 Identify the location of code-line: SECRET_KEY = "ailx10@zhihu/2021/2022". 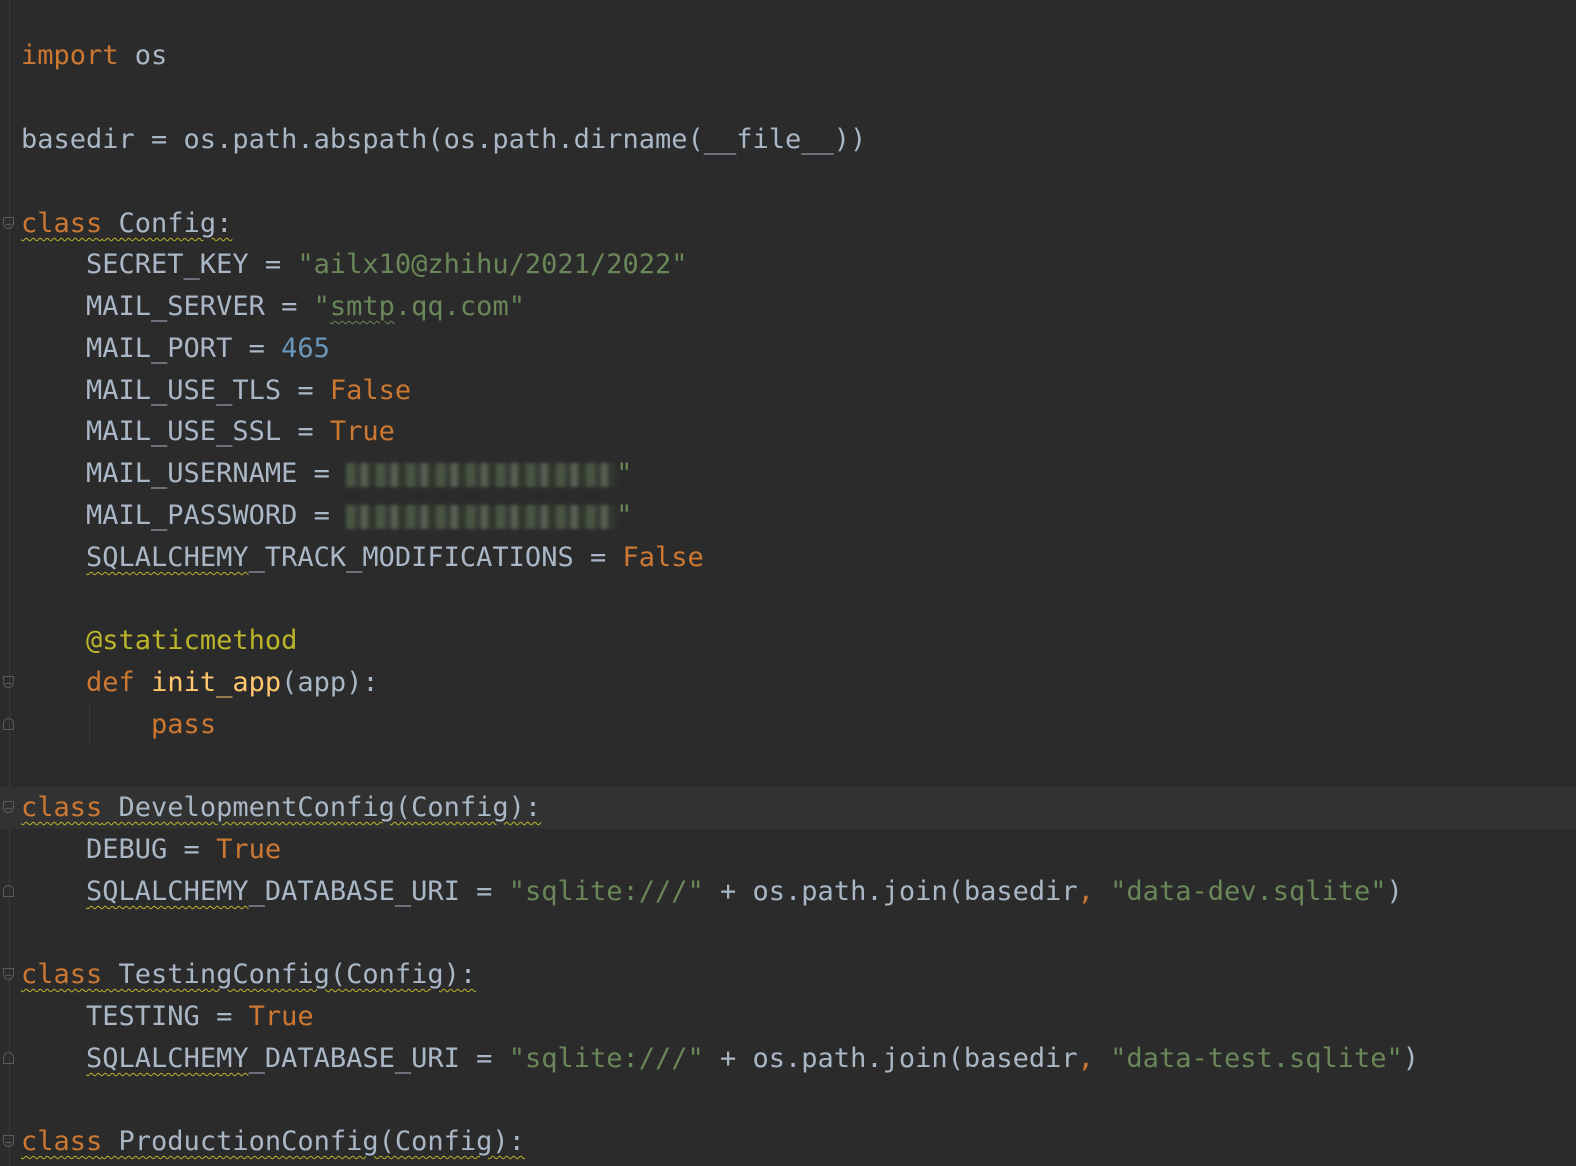
(788, 265).